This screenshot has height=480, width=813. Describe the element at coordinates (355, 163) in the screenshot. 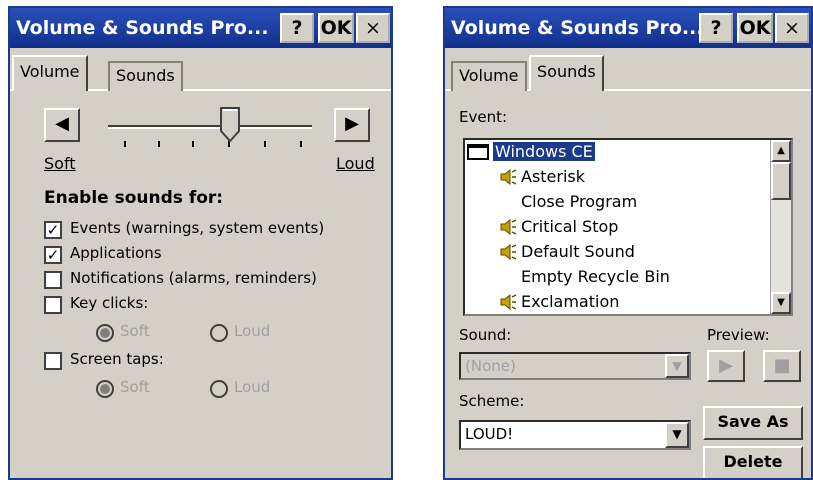

I see `loud-label: Loud` at that location.